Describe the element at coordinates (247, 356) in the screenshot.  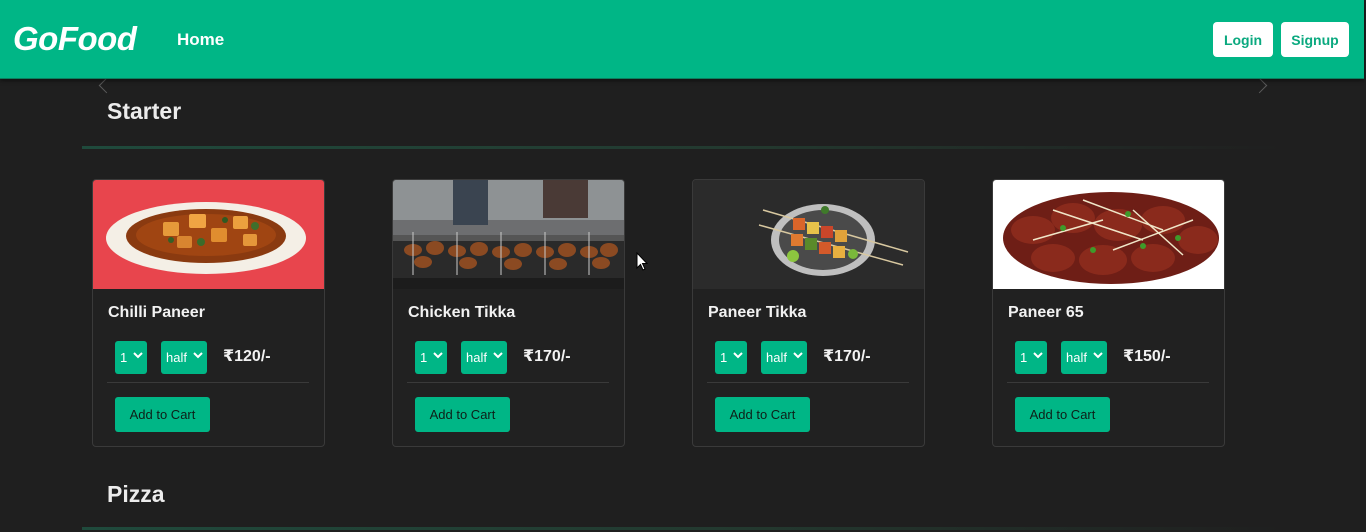
I see `food-price: ₹120/-` at that location.